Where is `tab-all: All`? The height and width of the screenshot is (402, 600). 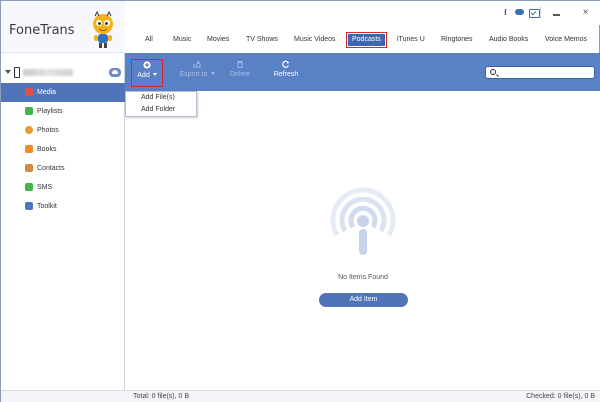 tab-all: All is located at coordinates (149, 40).